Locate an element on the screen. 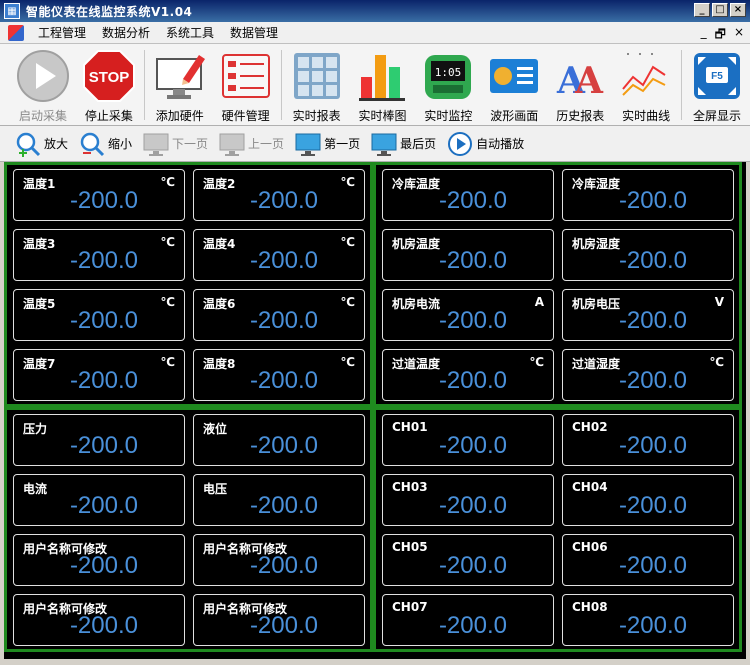 This screenshot has width=750, height=665. history-report-button: AA 历史报表 is located at coordinates (580, 85).